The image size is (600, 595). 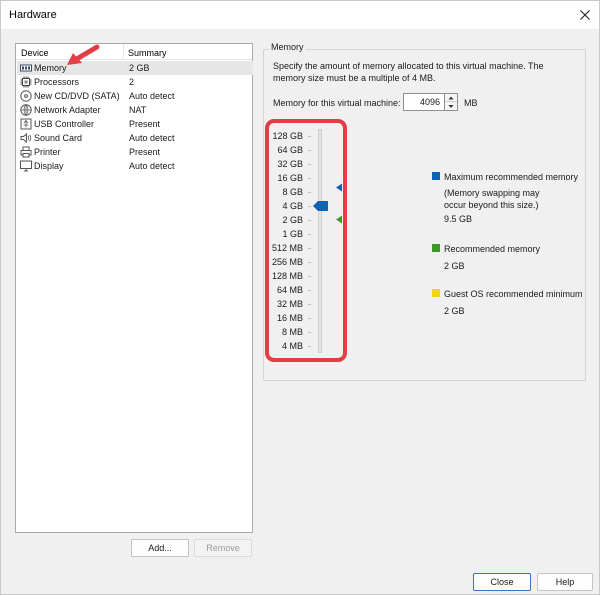 I want to click on legend-max-swatch, so click(x=436, y=176).